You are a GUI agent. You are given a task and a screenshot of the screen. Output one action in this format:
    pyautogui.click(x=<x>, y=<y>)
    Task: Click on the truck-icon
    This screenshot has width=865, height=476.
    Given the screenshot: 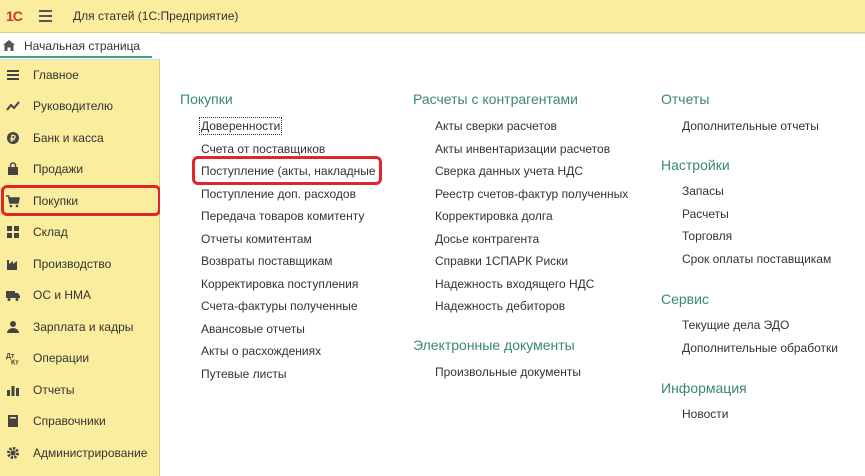 What is the action you would take?
    pyautogui.click(x=13, y=296)
    